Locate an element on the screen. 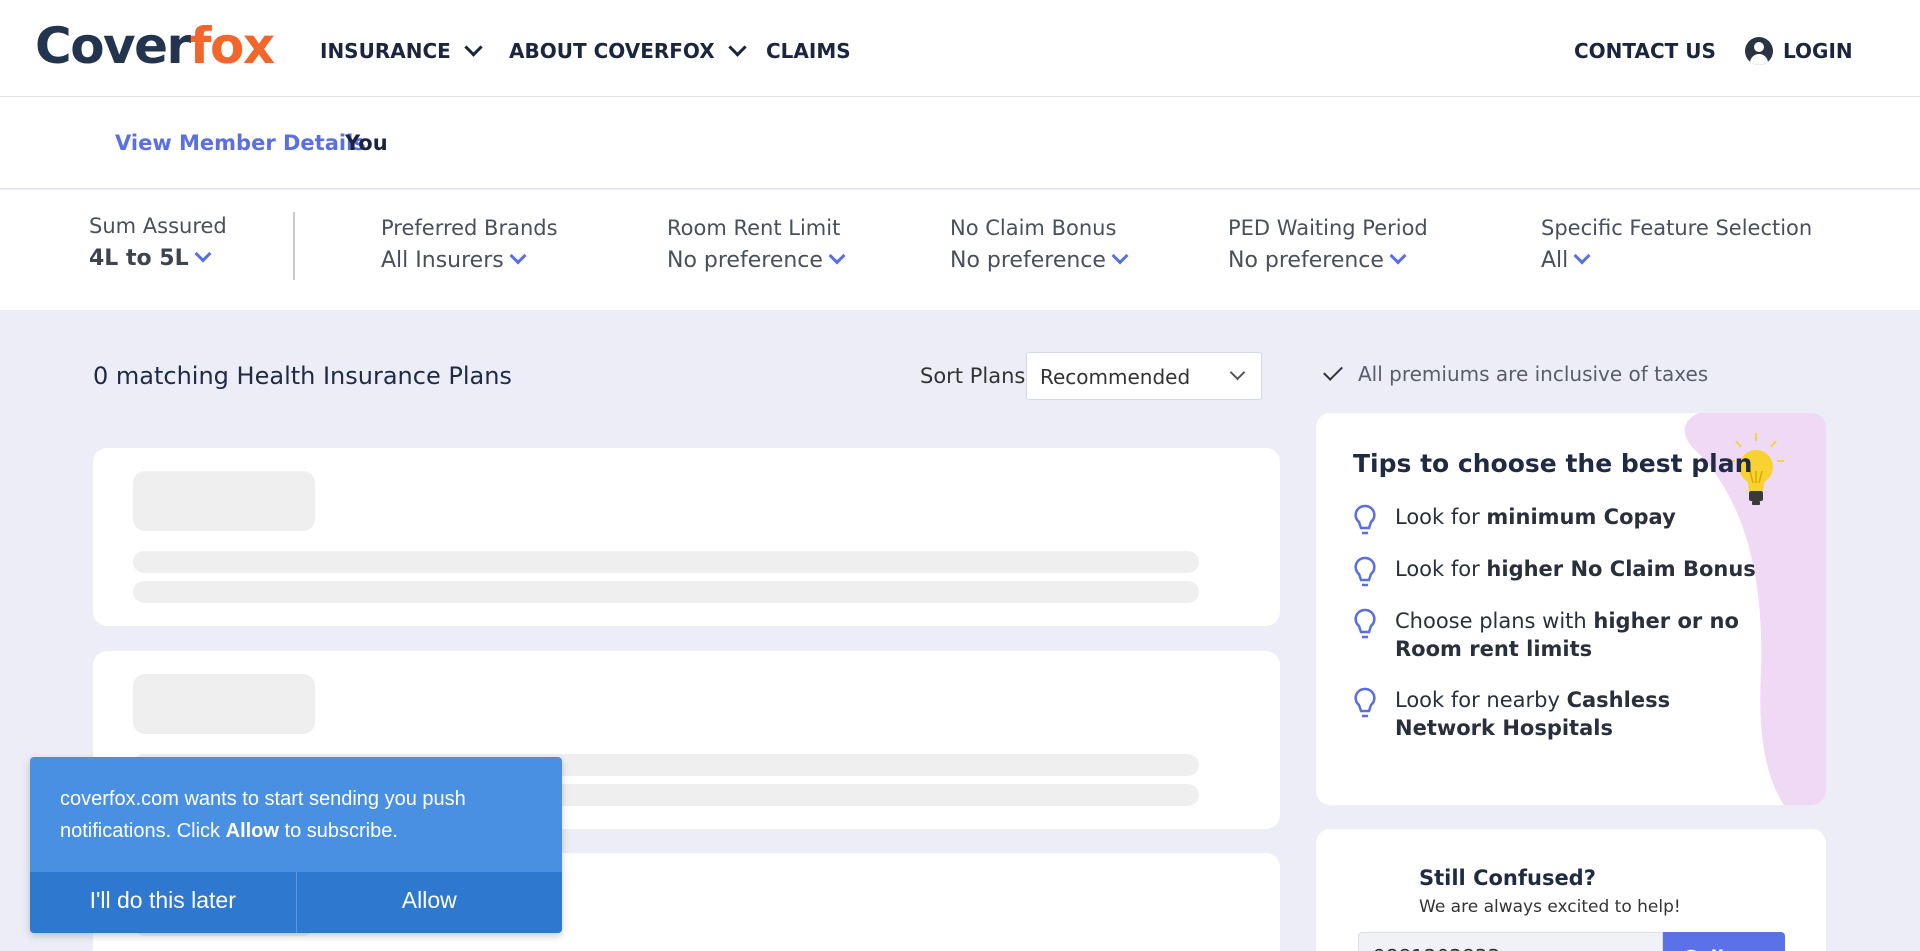  filter-divider is located at coordinates (294, 246).